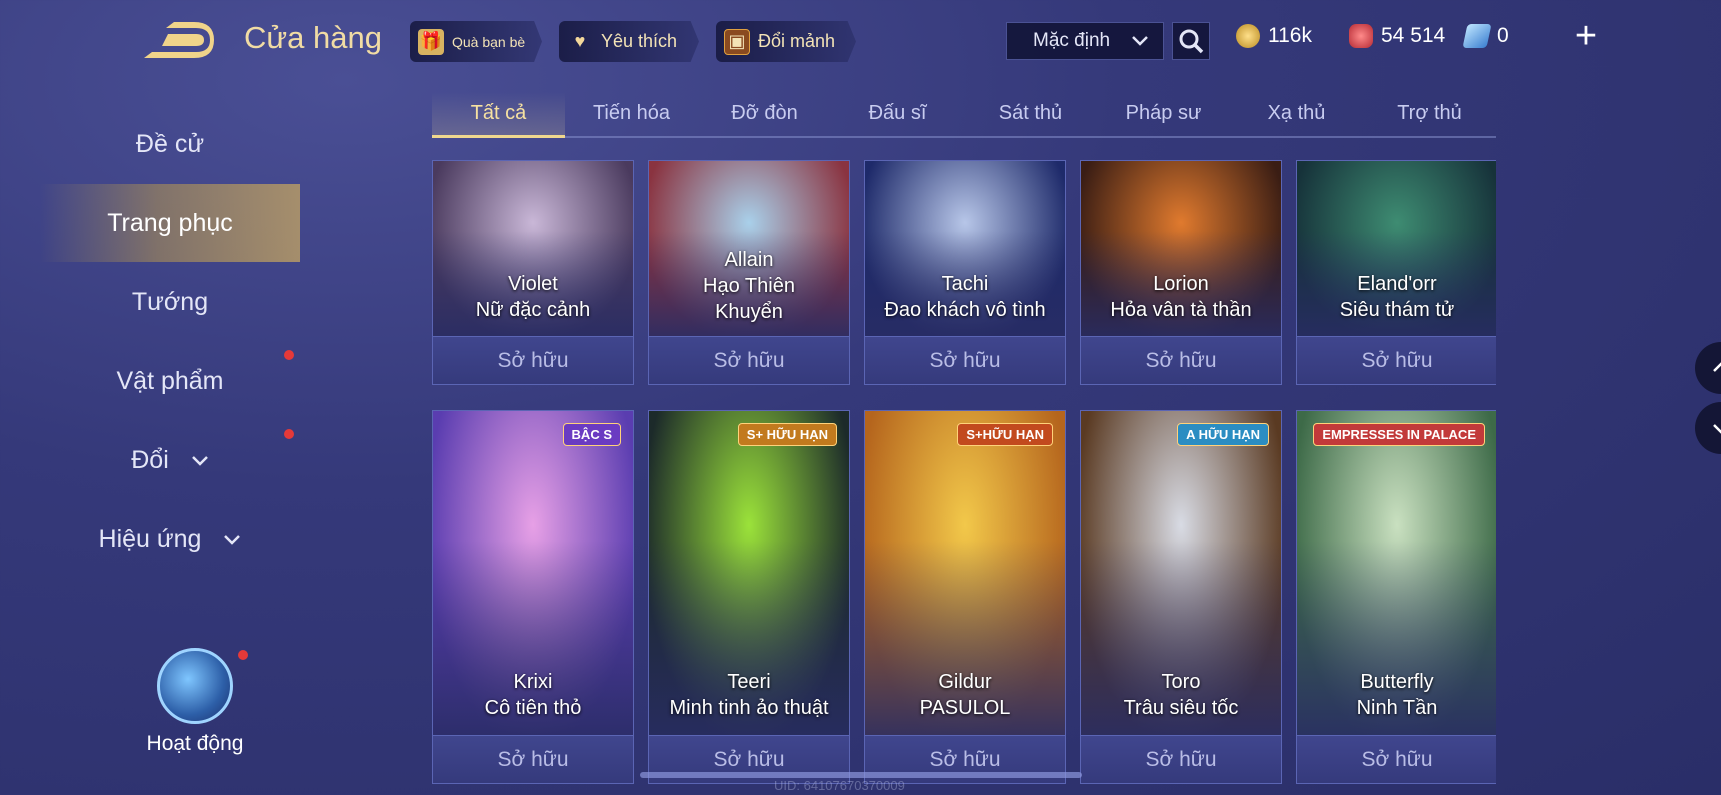 This screenshot has height=795, width=1721. What do you see at coordinates (1396, 272) in the screenshot?
I see `skin-card-elandorr: Eland'orr Siêu thám tử Sở hữu` at bounding box center [1396, 272].